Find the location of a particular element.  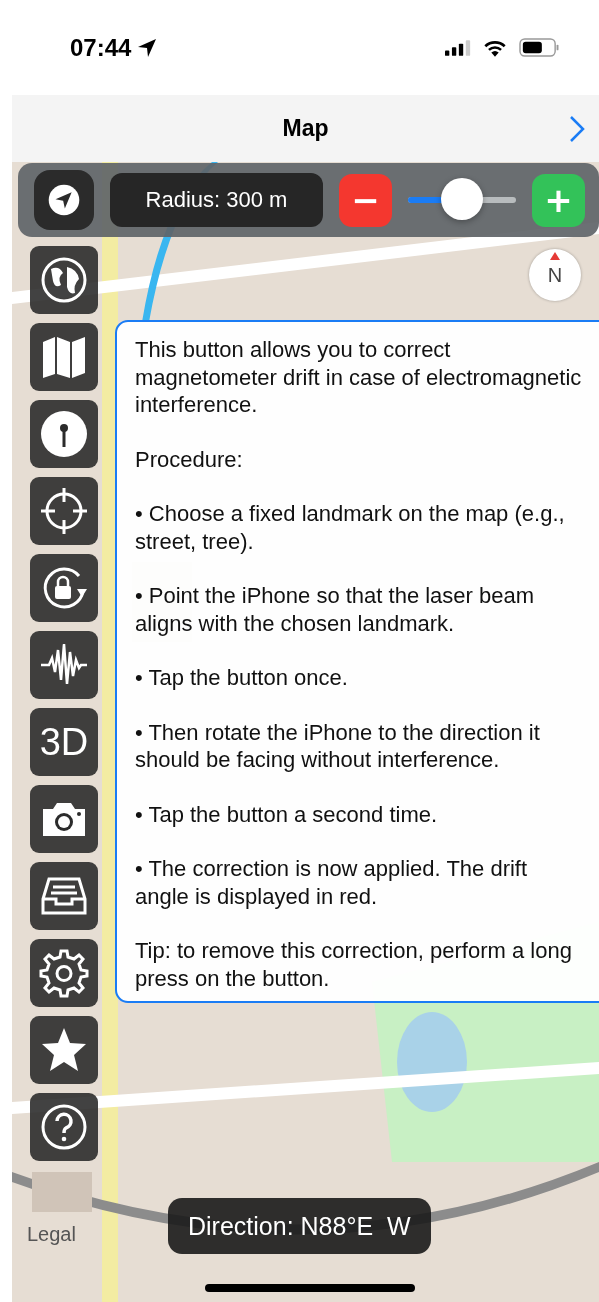

needle-icon is located at coordinates (555, 256).